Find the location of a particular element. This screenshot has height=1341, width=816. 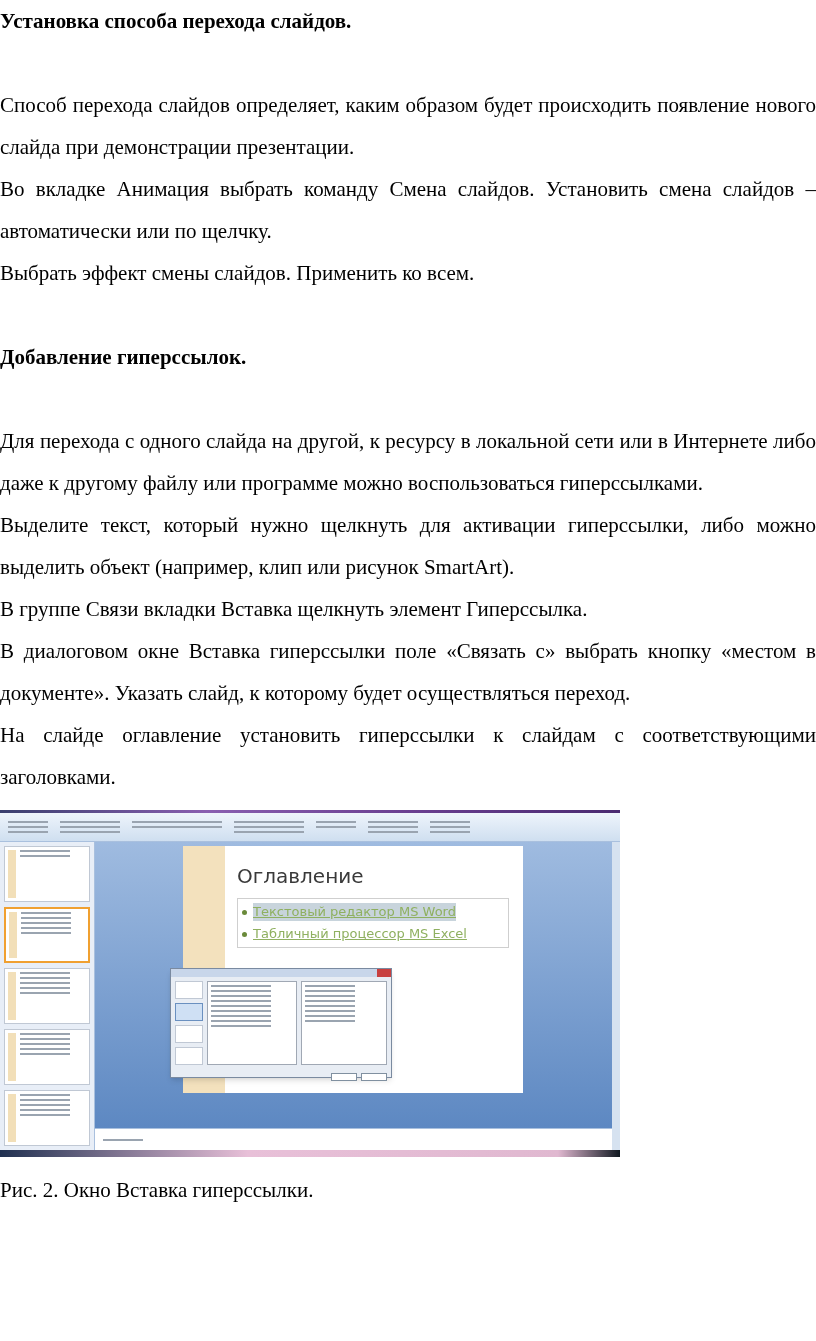

hyperlink: Текстовый редактор MS Word is located at coordinates (354, 912).